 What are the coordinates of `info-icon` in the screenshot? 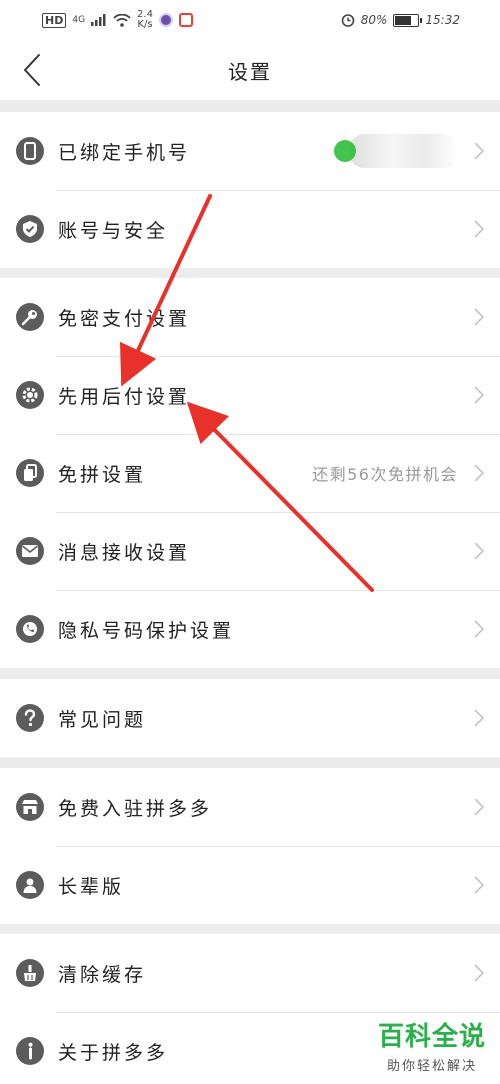 It's located at (30, 1051).